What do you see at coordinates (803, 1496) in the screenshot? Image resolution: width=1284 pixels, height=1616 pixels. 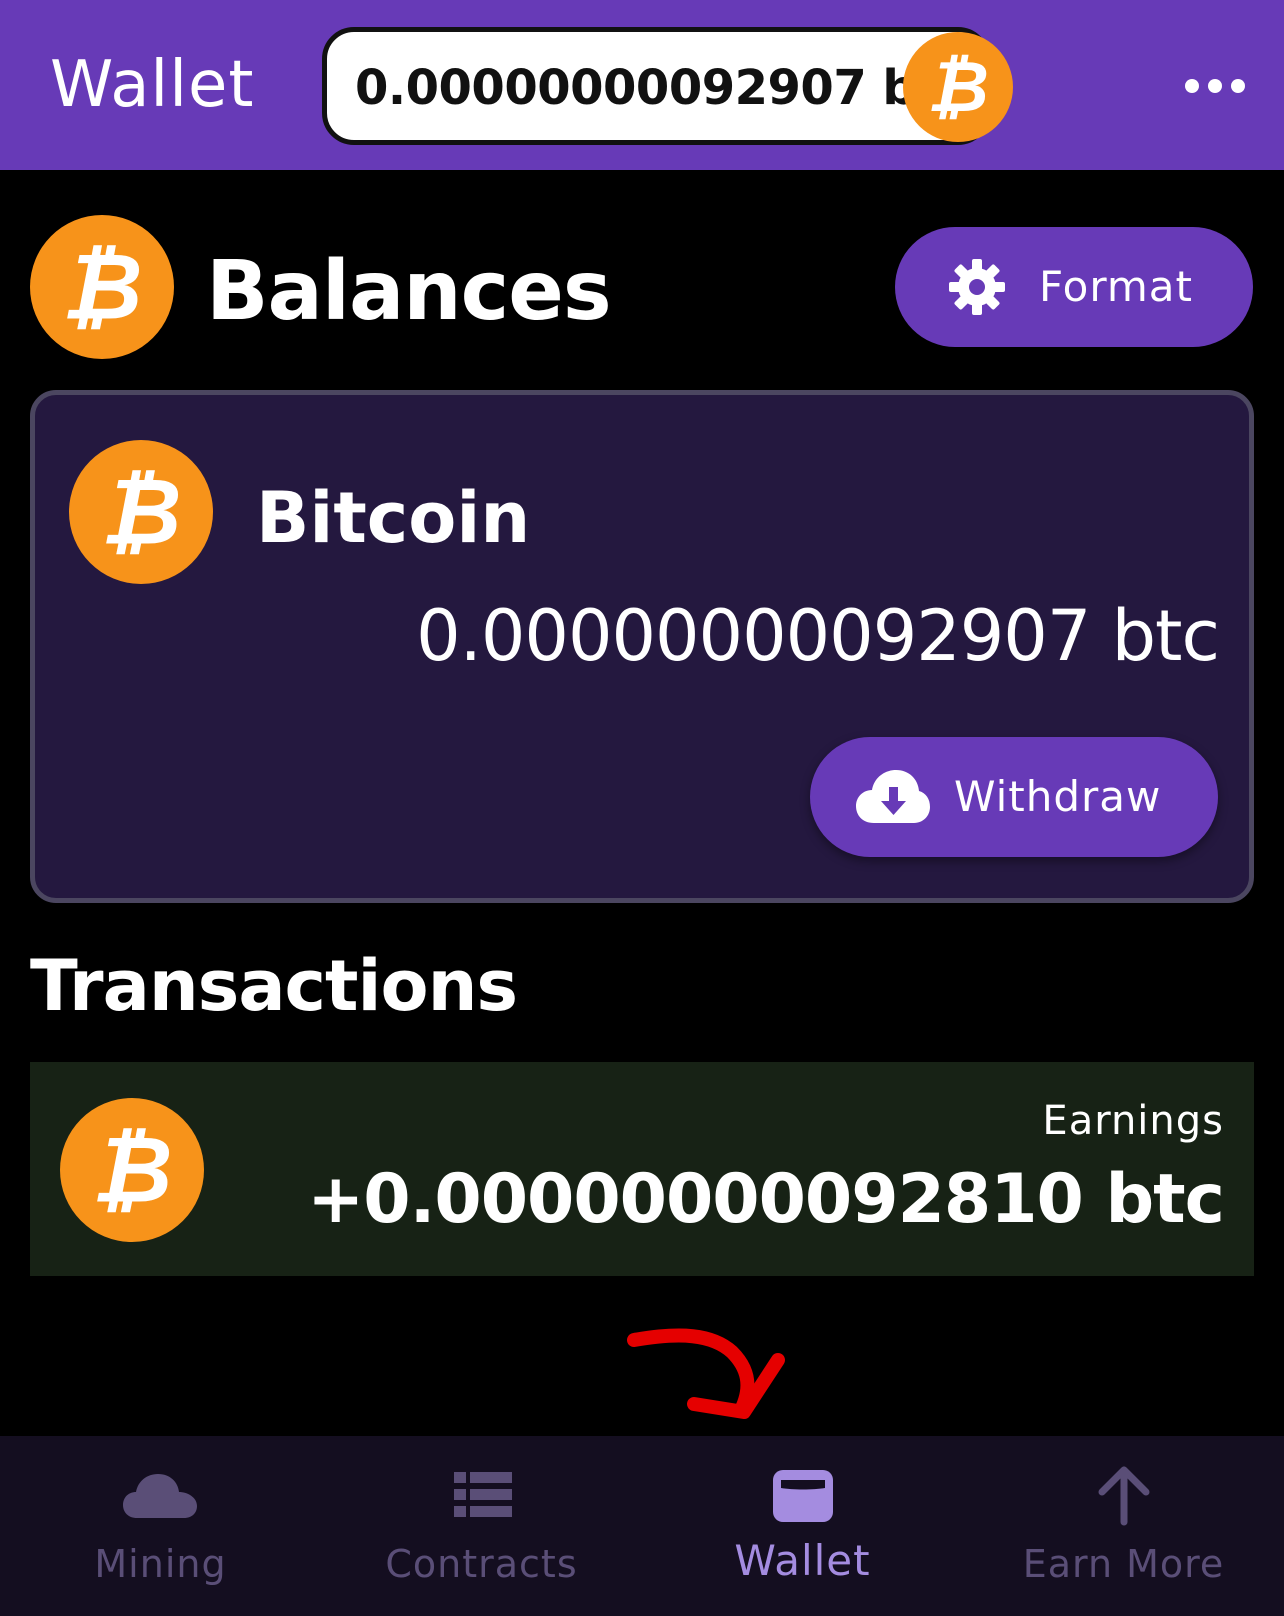 I see `wallet-icon` at bounding box center [803, 1496].